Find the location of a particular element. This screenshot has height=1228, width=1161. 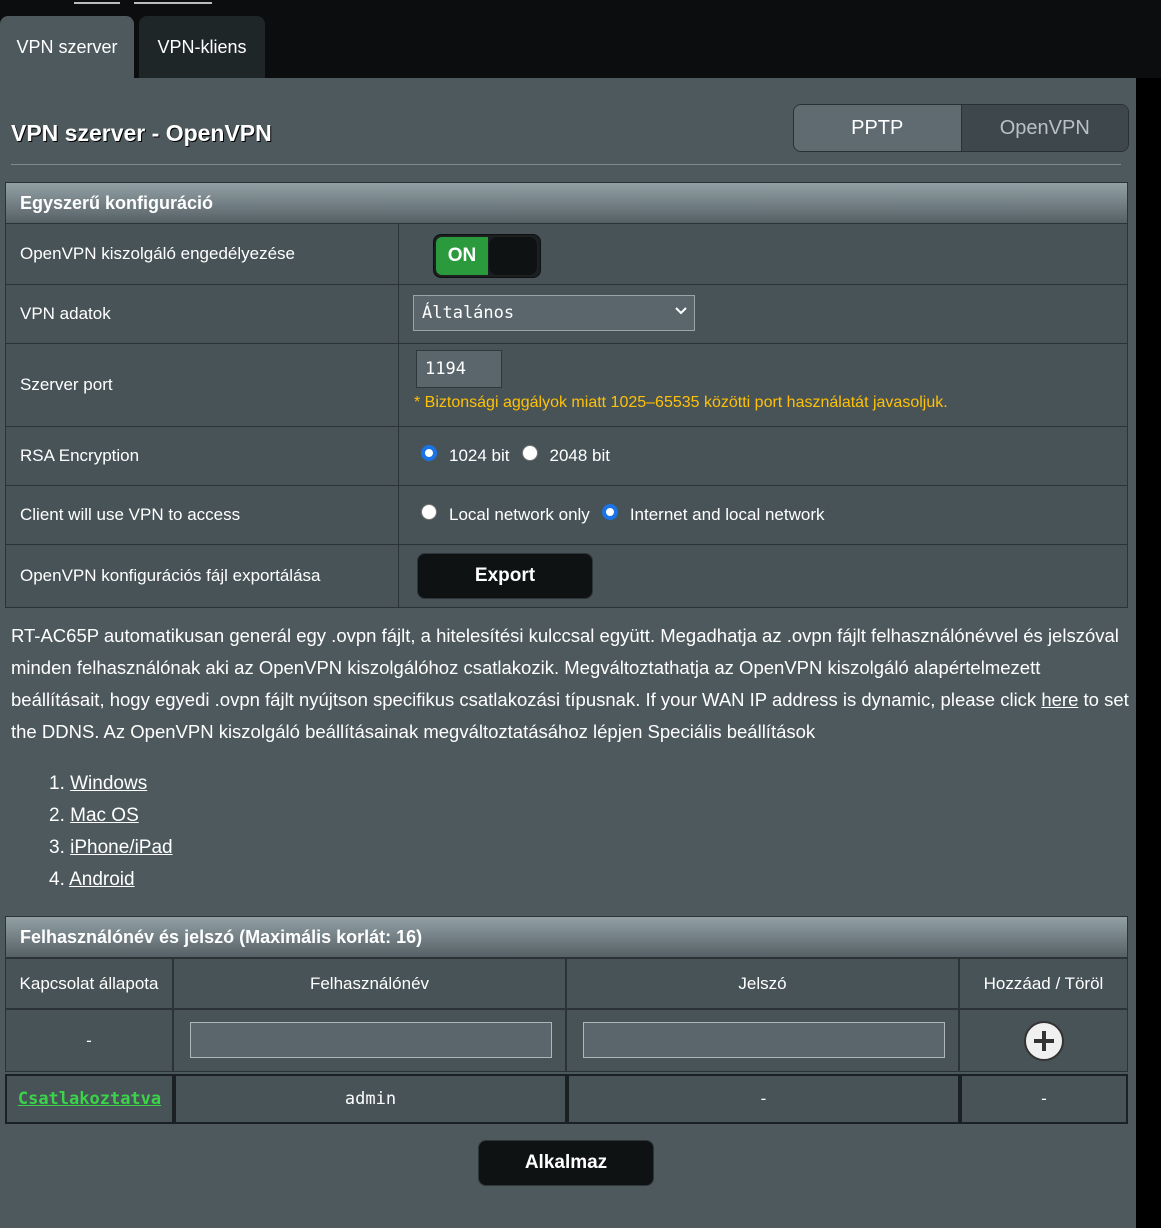

row-status-cell: Csatlakoztatva is located at coordinates (89, 1099).